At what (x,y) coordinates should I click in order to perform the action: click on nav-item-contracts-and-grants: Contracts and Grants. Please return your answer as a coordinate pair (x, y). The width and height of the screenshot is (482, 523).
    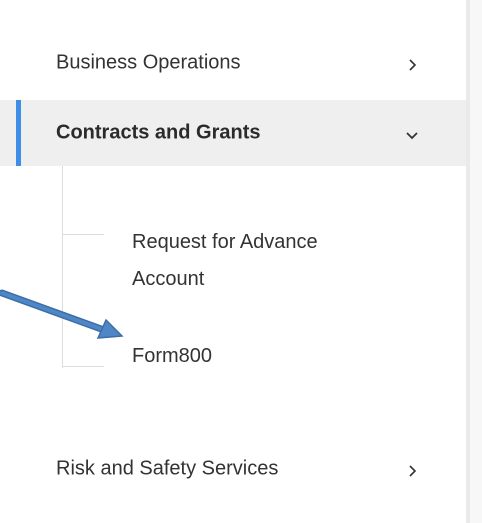
    Looking at the image, I should click on (233, 133).